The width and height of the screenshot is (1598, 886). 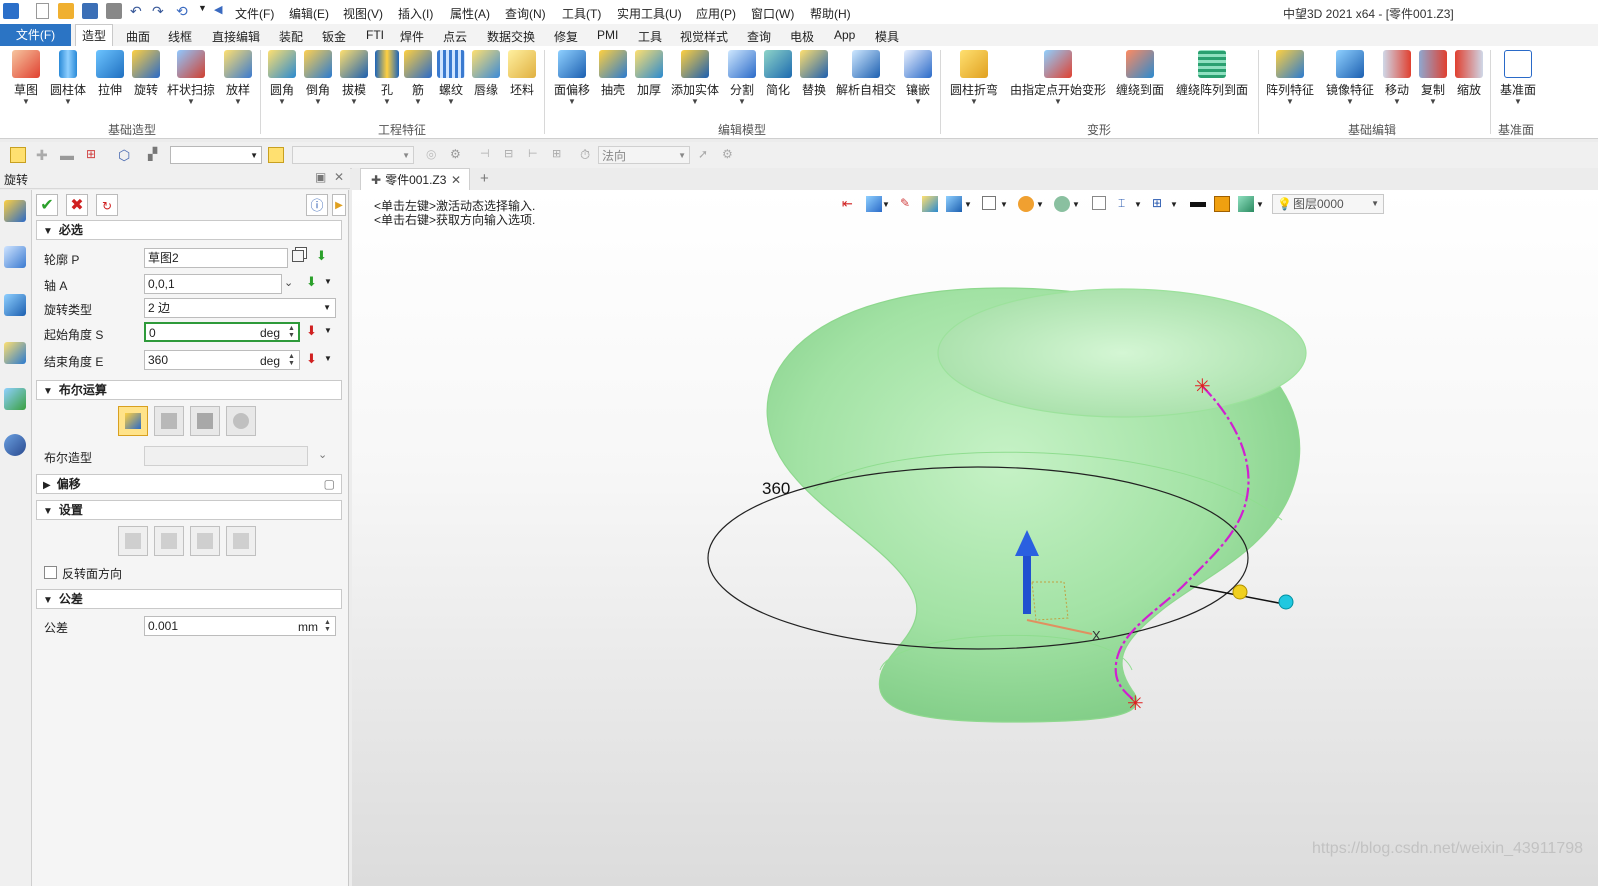 I want to click on panel-close-icon: ✕, so click(x=339, y=177).